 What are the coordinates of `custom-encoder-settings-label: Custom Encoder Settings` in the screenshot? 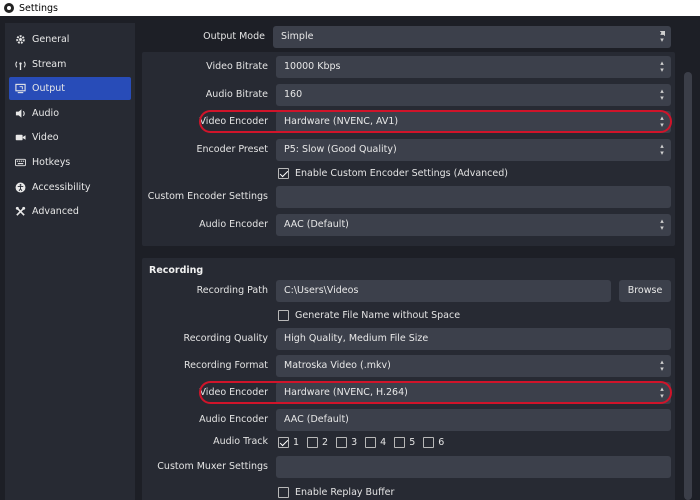 It's located at (207, 196).